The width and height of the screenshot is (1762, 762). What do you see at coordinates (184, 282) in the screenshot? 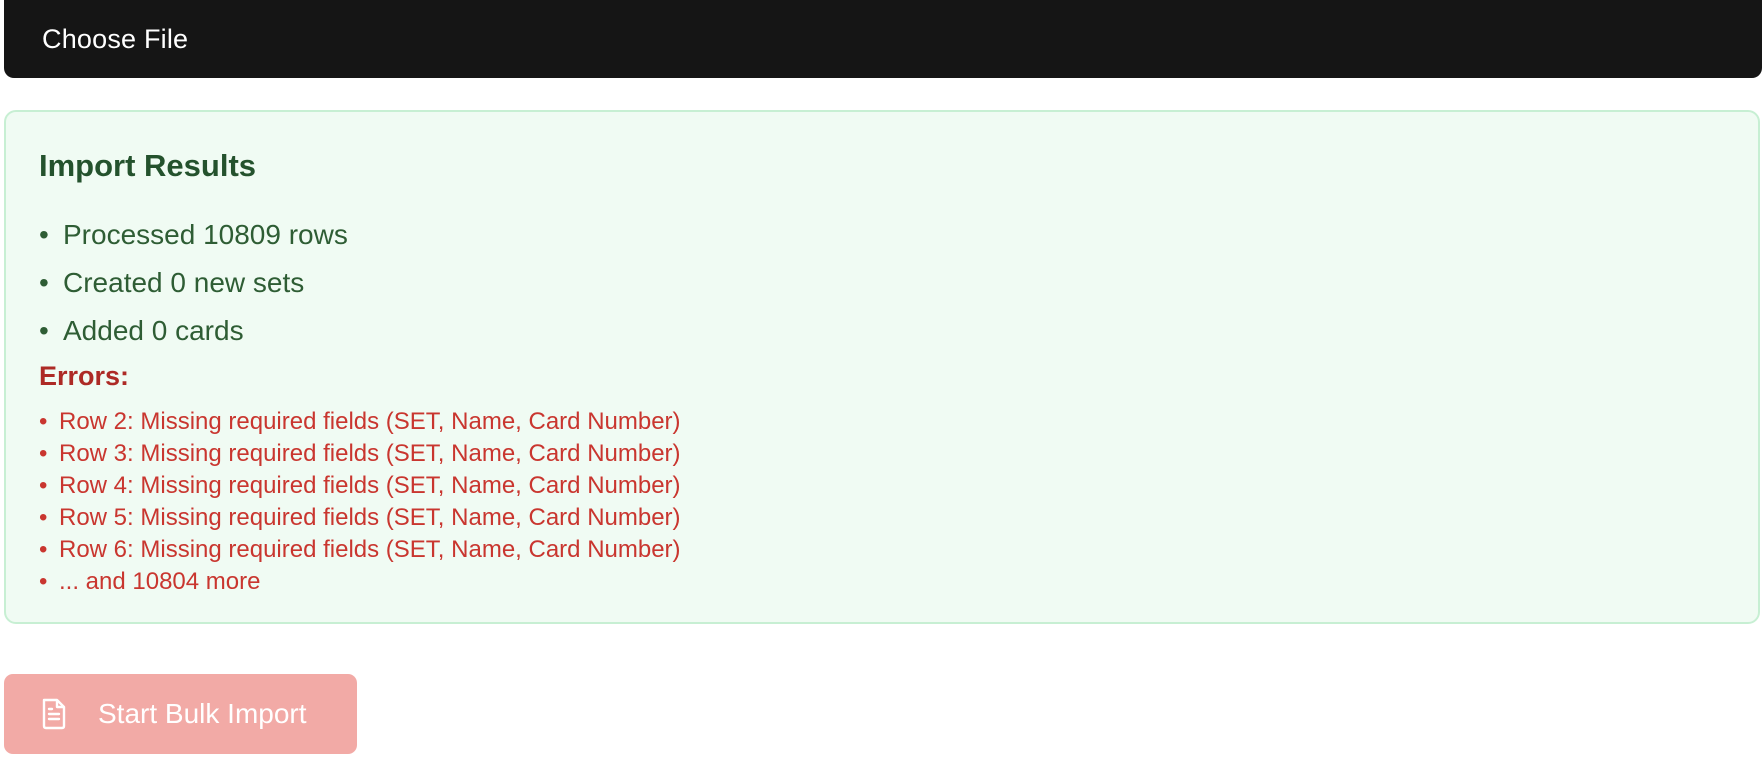
I see `summary-item-text: Created 0 new sets` at bounding box center [184, 282].